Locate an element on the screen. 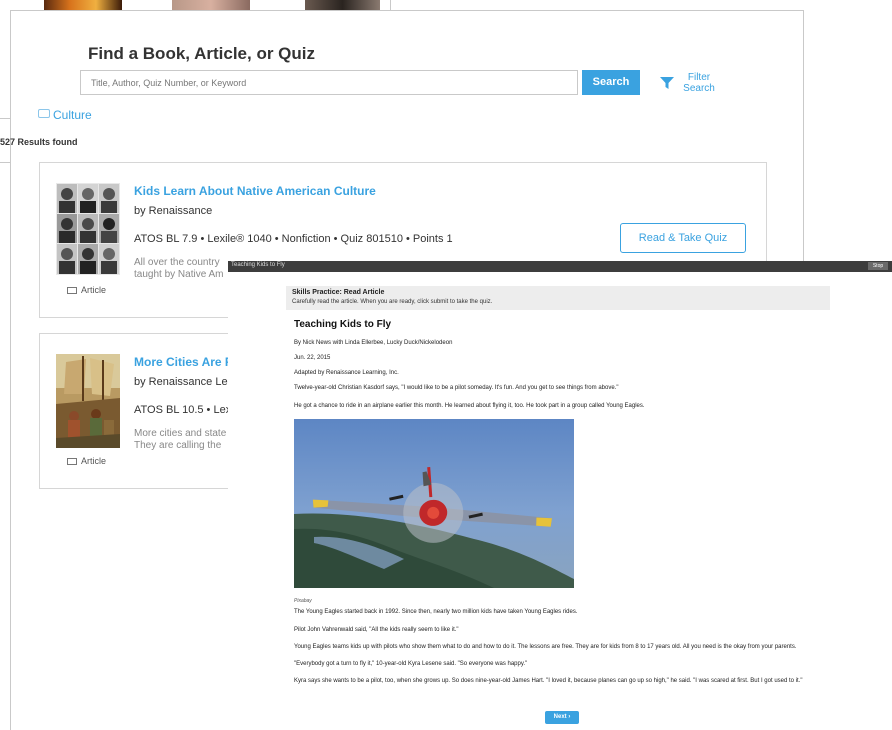 The height and width of the screenshot is (730, 892). article-window-titlebar: Teaching Kids to Fly Stop is located at coordinates (560, 266).